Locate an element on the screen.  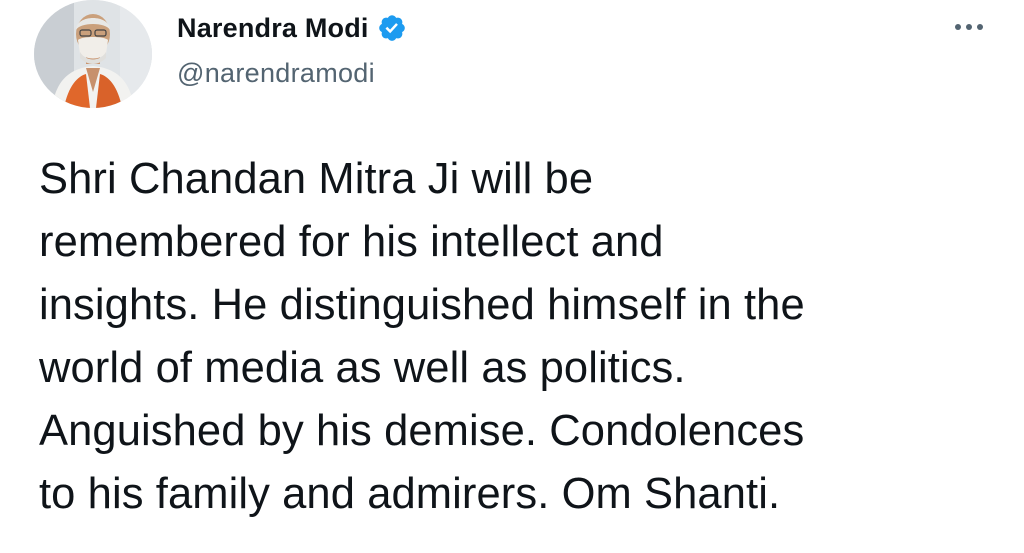
tweet-text-line: remembered for his intellect and is located at coordinates (351, 242).